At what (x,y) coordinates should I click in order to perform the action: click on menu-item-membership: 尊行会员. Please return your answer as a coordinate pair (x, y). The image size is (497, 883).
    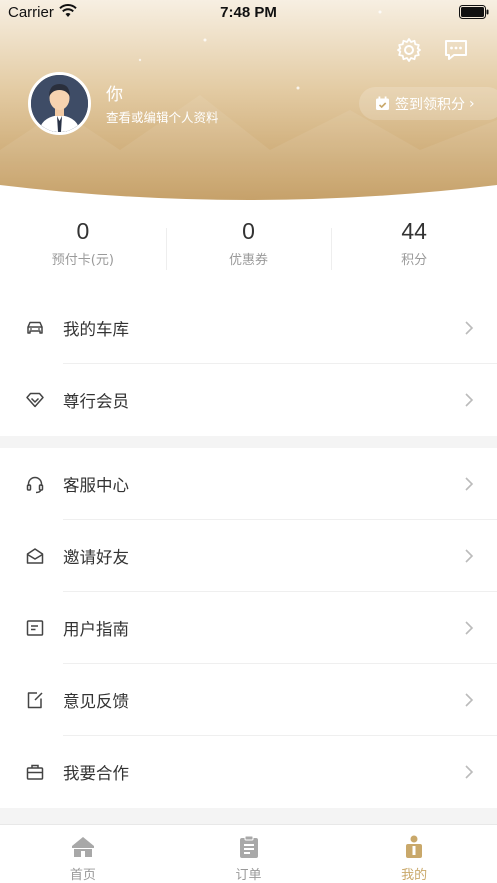
    Looking at the image, I should click on (248, 400).